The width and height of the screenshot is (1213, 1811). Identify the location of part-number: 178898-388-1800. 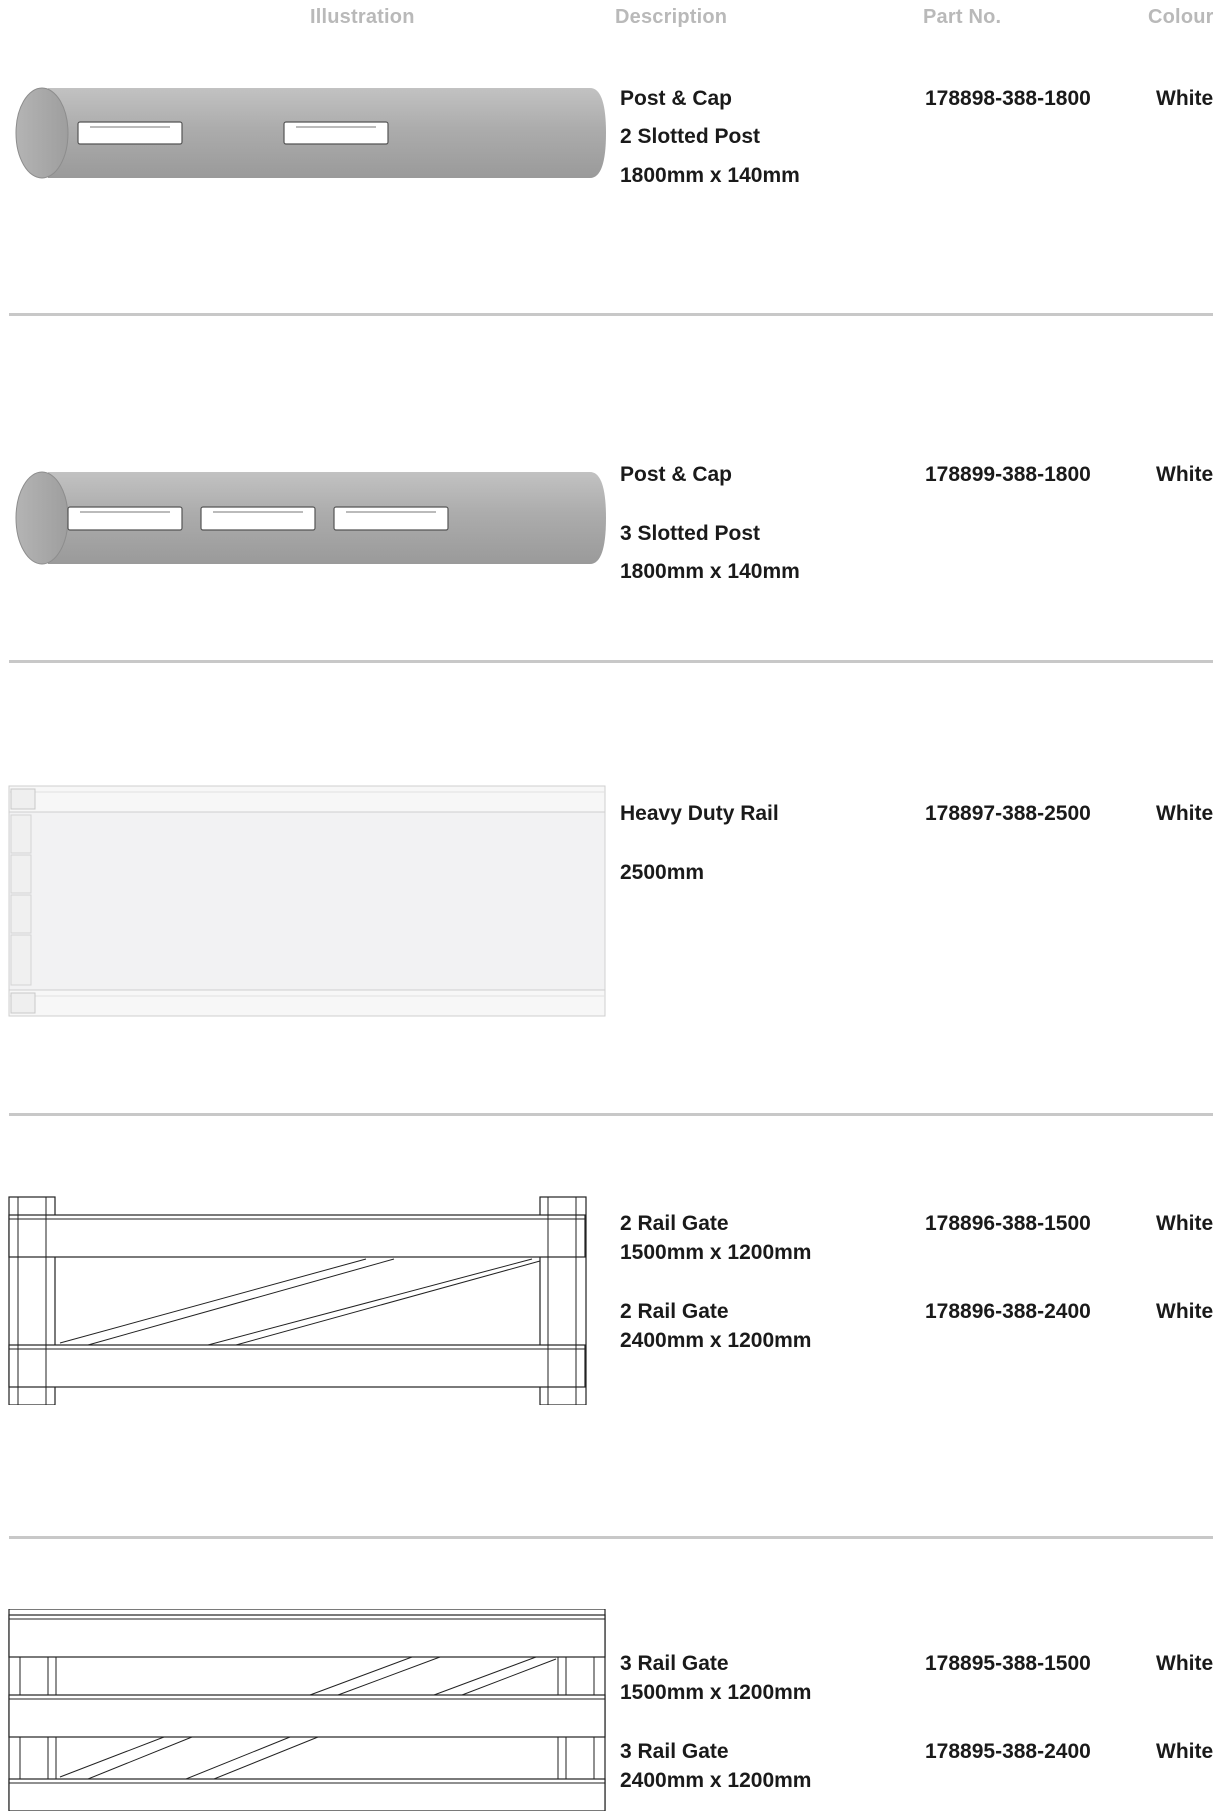
(1008, 98).